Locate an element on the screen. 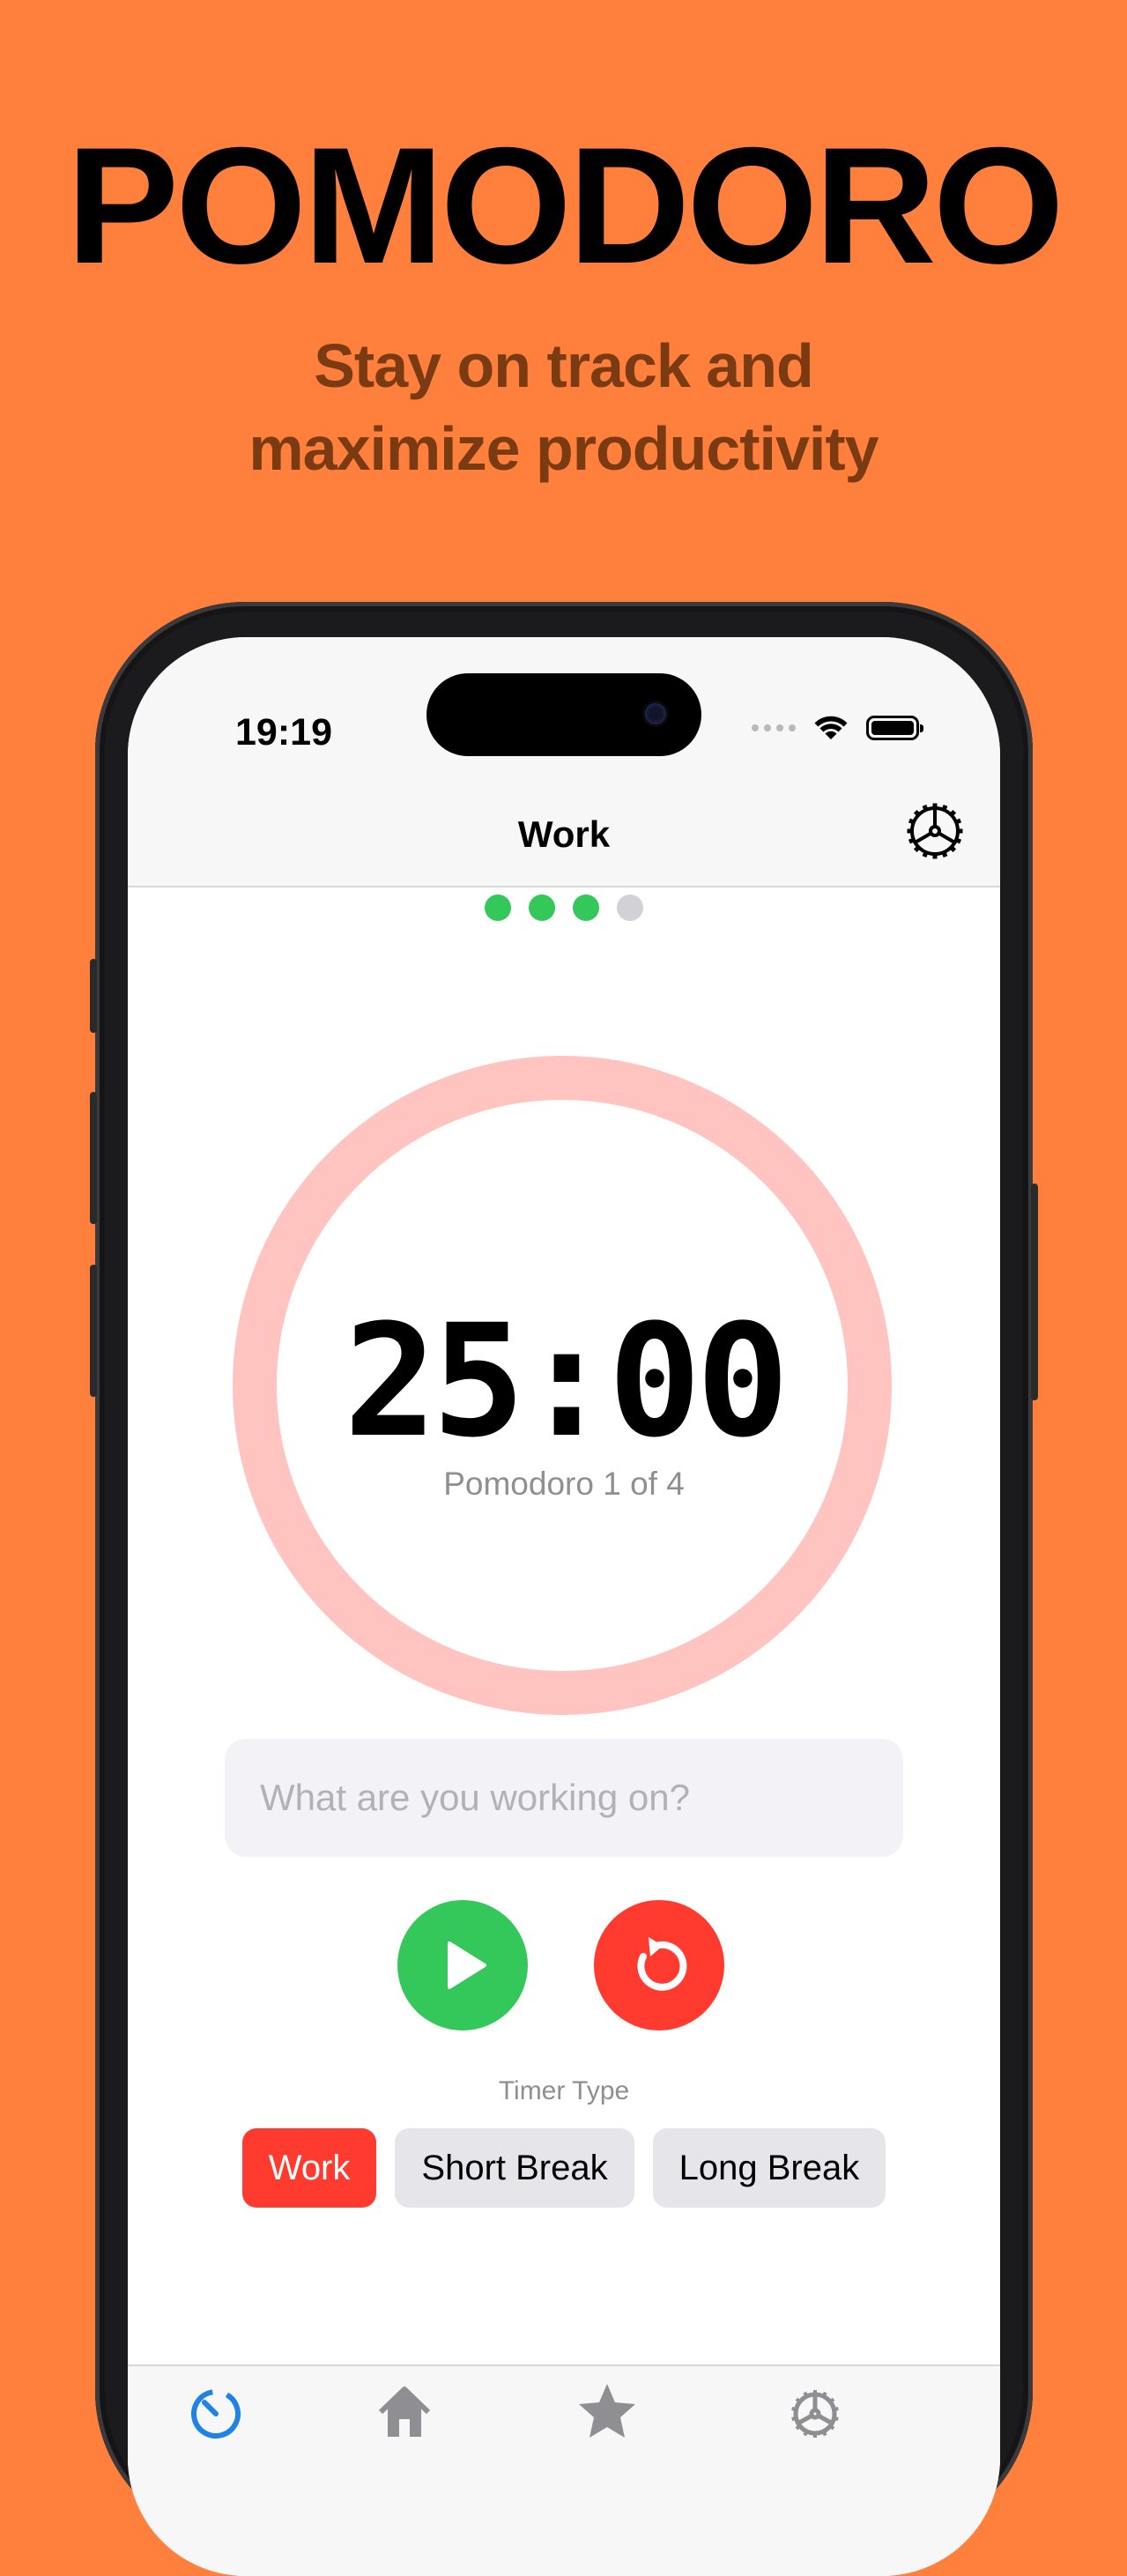 This screenshot has height=2576, width=1127. tab-settings is located at coordinates (815, 2411).